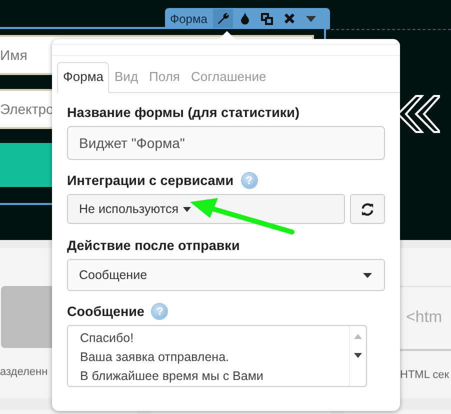  What do you see at coordinates (24, 372) in the screenshot?
I see `block-caption: азделенн` at bounding box center [24, 372].